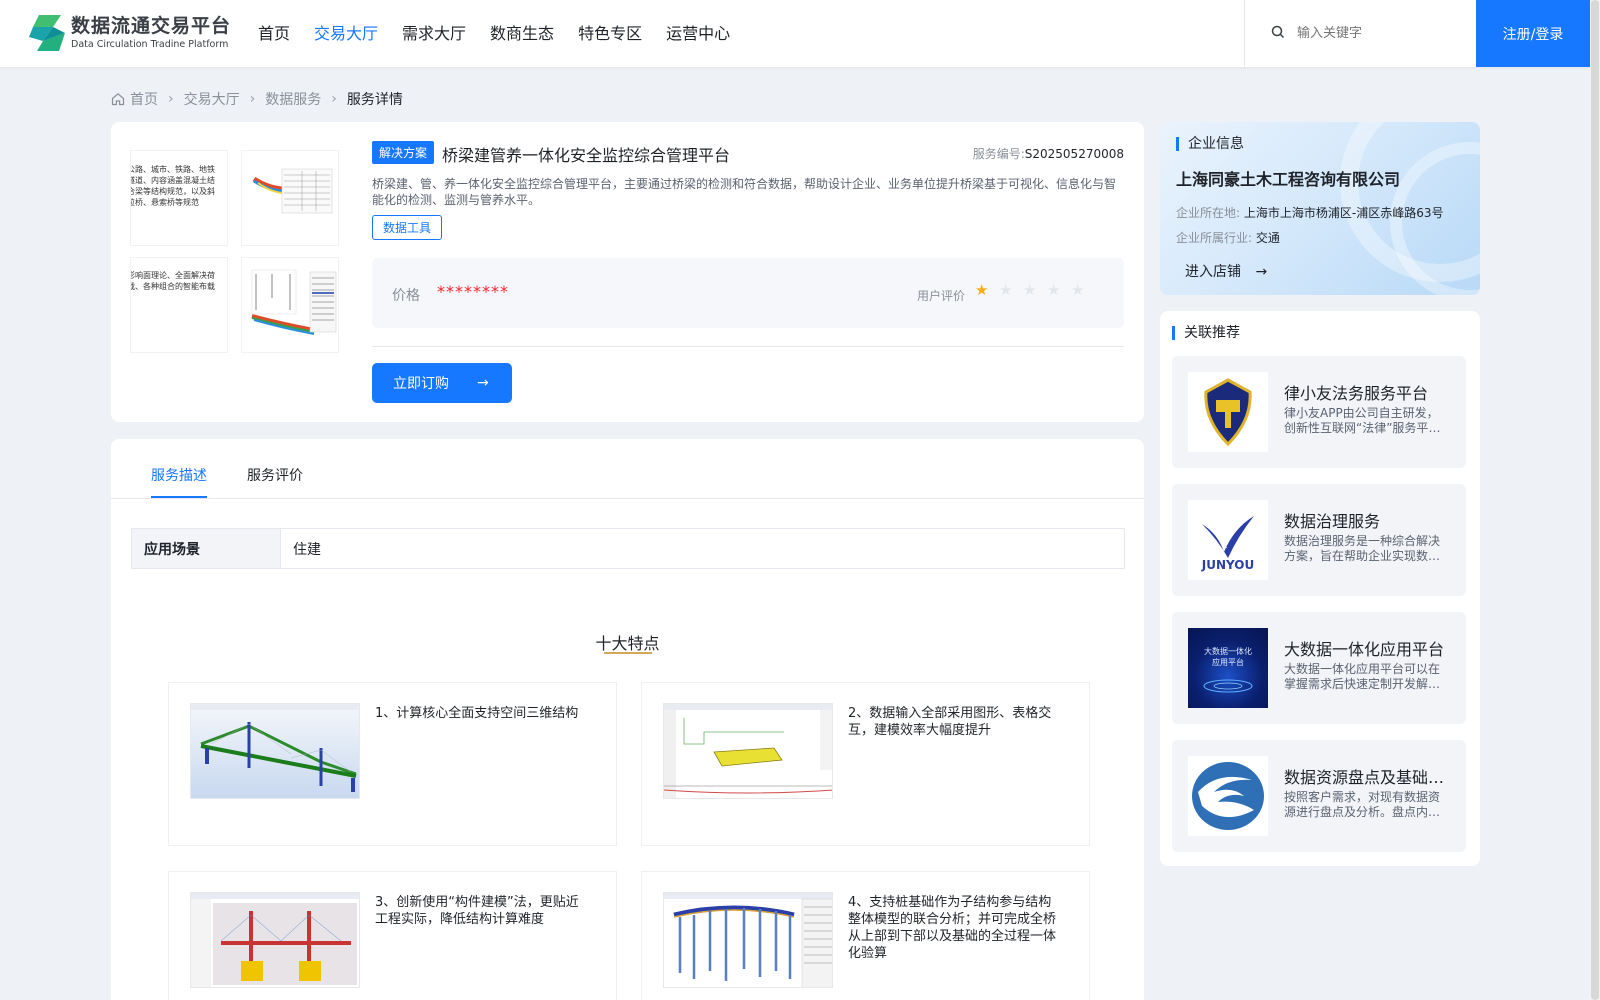  Describe the element at coordinates (374, 100) in the screenshot. I see `breadcrumb-current: 服务详情` at that location.